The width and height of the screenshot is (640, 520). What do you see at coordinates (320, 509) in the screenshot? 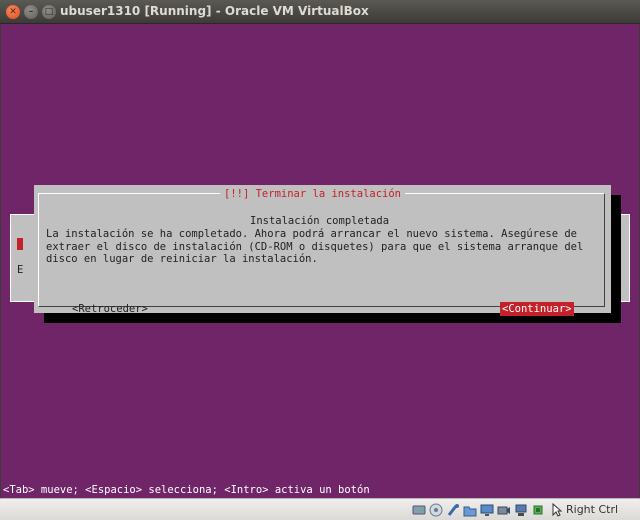
I see `vm-statusbar: Right Ctrl` at bounding box center [320, 509].